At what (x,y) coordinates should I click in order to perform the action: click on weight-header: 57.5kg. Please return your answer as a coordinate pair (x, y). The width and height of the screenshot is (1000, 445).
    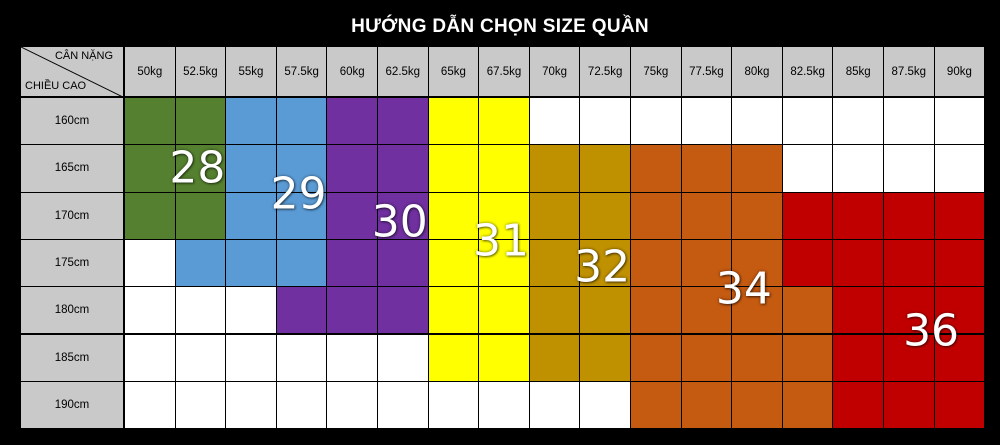
    Looking at the image, I should click on (301, 71).